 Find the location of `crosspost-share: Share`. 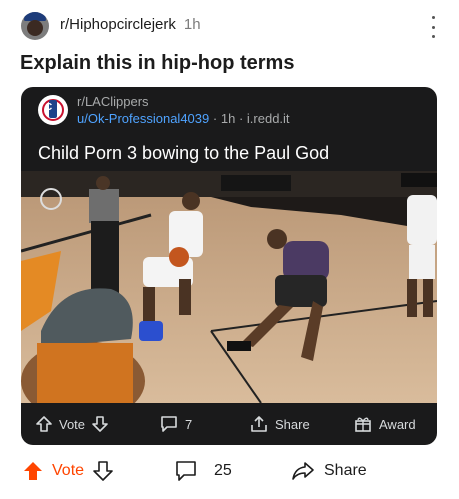

crosspost-share: Share is located at coordinates (279, 424).